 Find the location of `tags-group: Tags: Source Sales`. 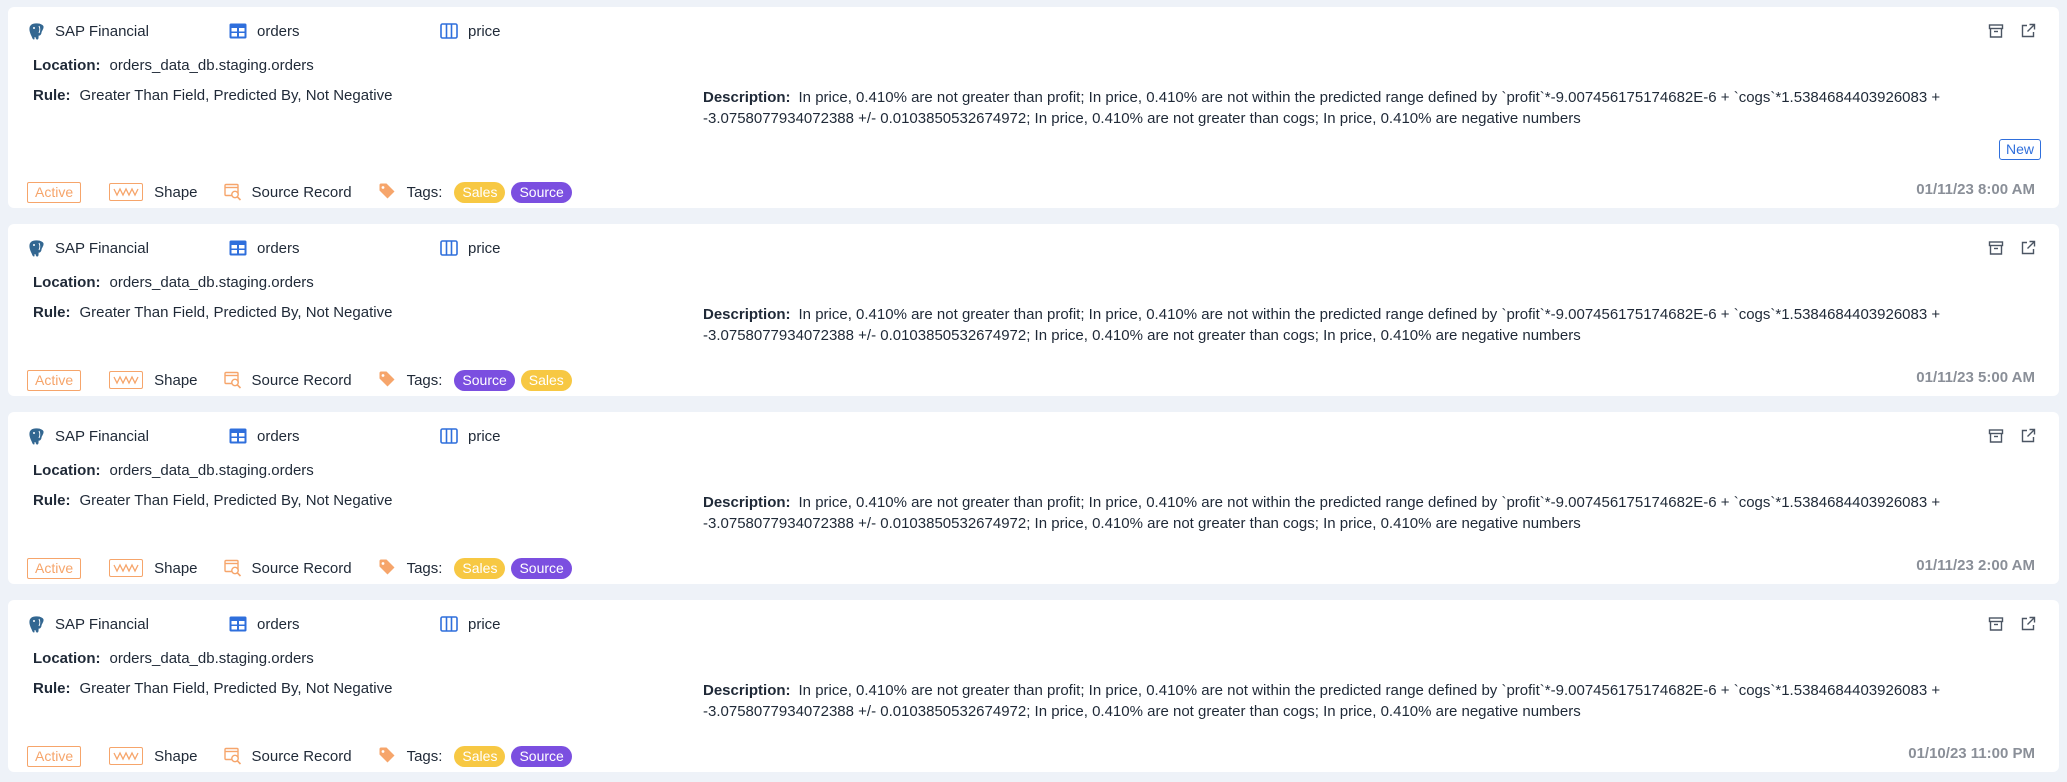

tags-group: Tags: Source Sales is located at coordinates (478, 380).